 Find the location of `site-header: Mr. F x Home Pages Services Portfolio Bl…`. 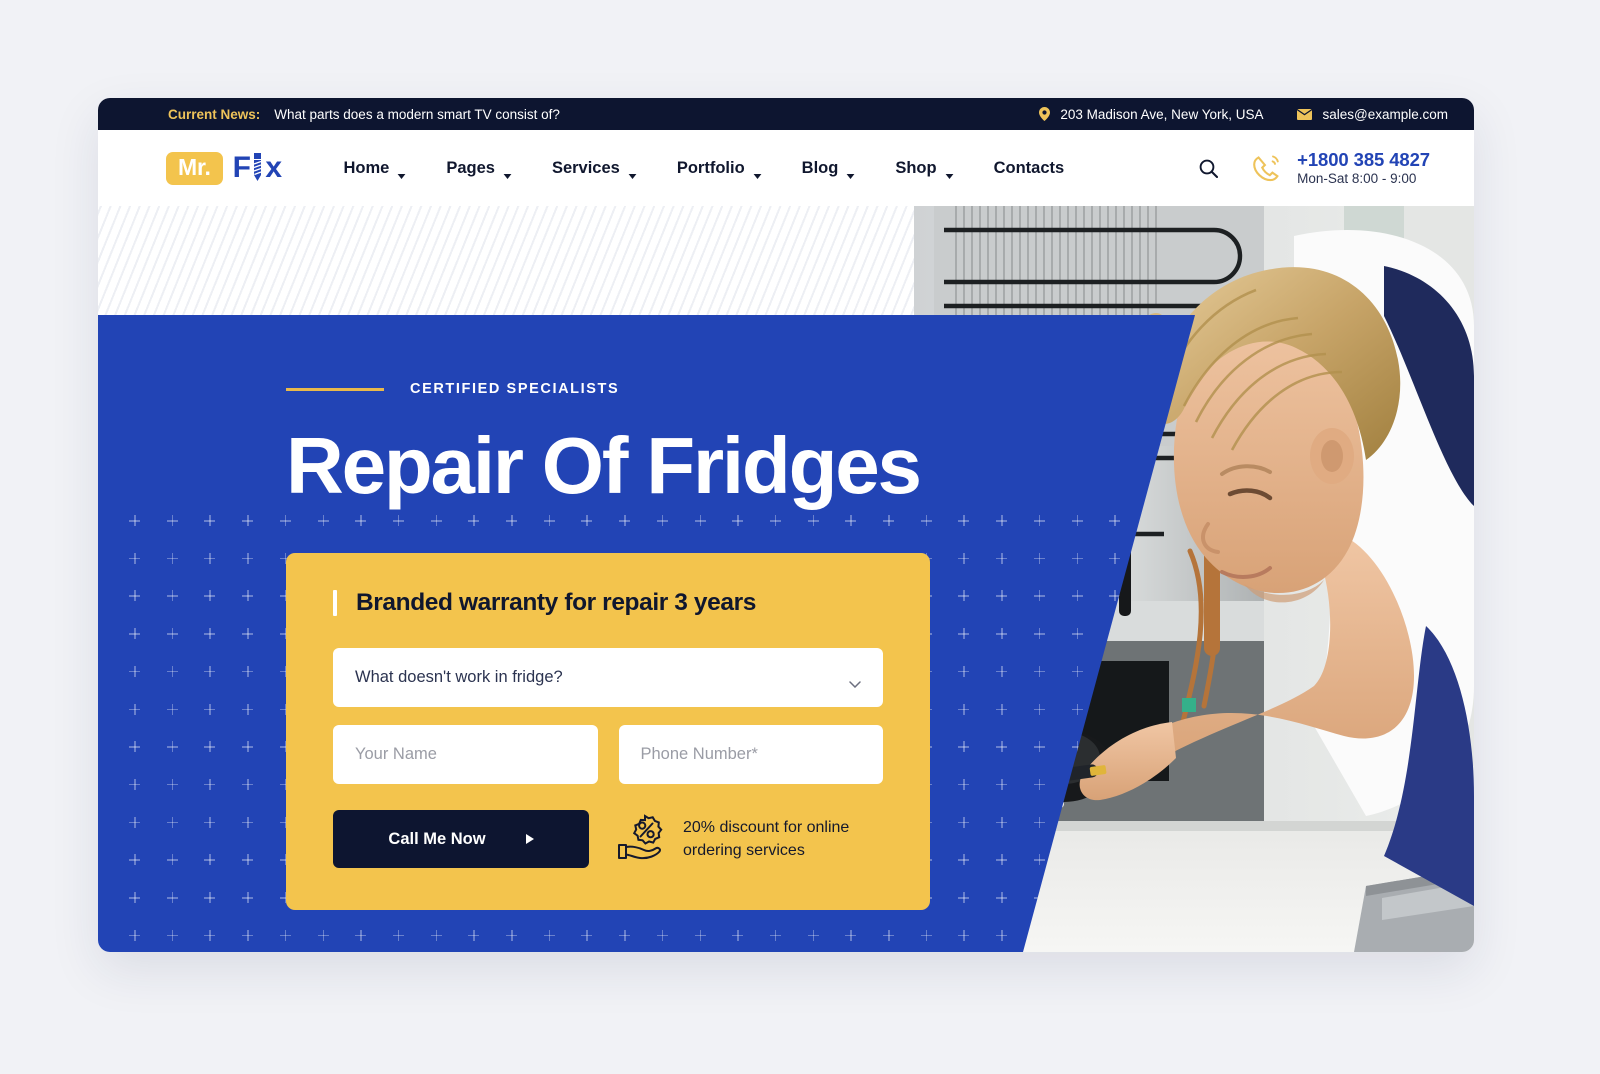

site-header: Mr. F x Home Pages Services Portfolio Bl… is located at coordinates (786, 168).